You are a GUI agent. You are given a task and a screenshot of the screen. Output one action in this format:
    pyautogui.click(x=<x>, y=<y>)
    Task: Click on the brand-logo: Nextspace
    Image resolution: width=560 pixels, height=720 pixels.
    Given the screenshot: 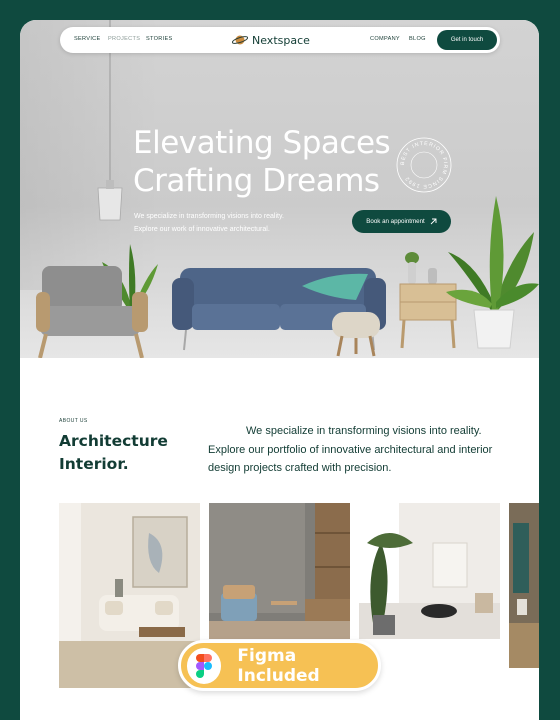 What is the action you would take?
    pyautogui.click(x=271, y=40)
    